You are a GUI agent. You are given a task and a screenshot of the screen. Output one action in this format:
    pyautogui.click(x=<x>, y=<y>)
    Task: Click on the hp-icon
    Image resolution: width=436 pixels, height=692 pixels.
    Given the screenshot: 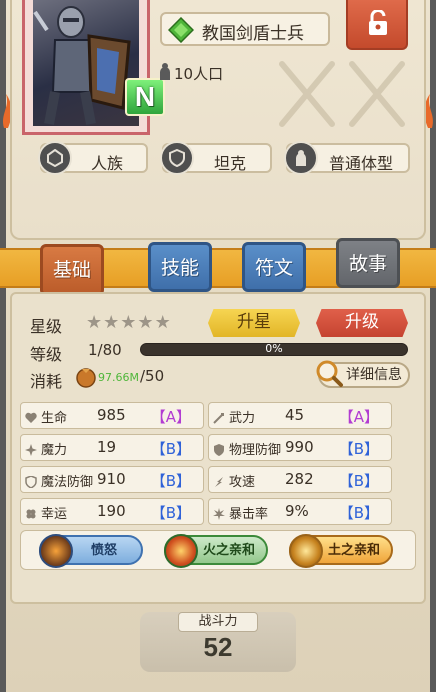 What is the action you would take?
    pyautogui.click(x=31, y=418)
    